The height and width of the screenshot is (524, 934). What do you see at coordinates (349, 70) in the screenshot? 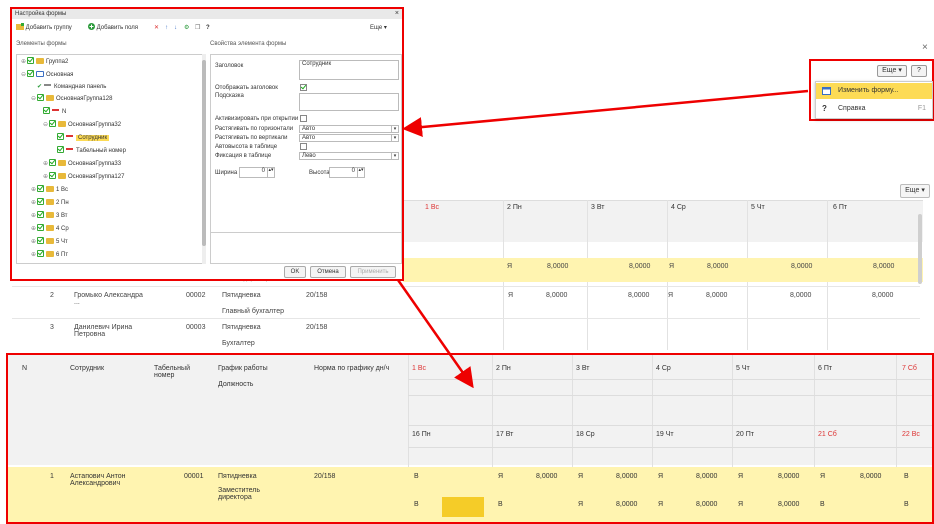
I see `prop-title-input: Сотрудник` at bounding box center [349, 70].